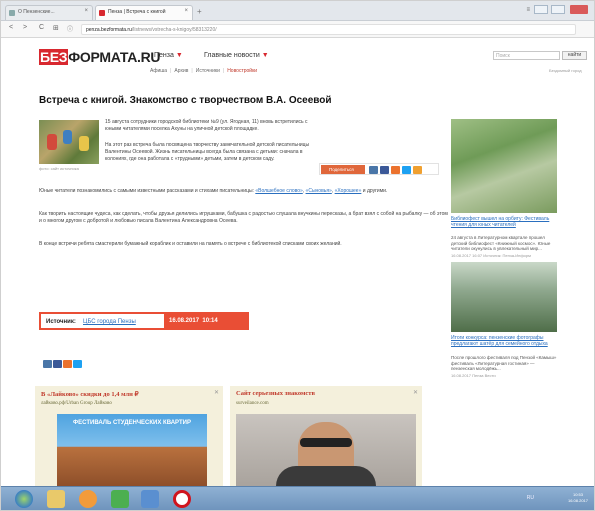 The width and height of the screenshot is (595, 511). I want to click on page-icon, so click(12, 13).